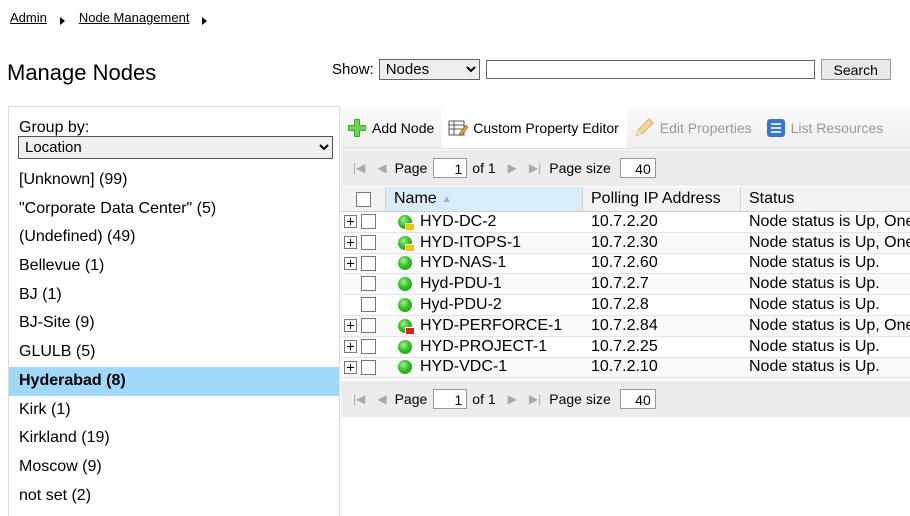  I want to click on table-row: Hyd-PDU-2 10.7.2.8 Node status is Up., so click(625, 305).